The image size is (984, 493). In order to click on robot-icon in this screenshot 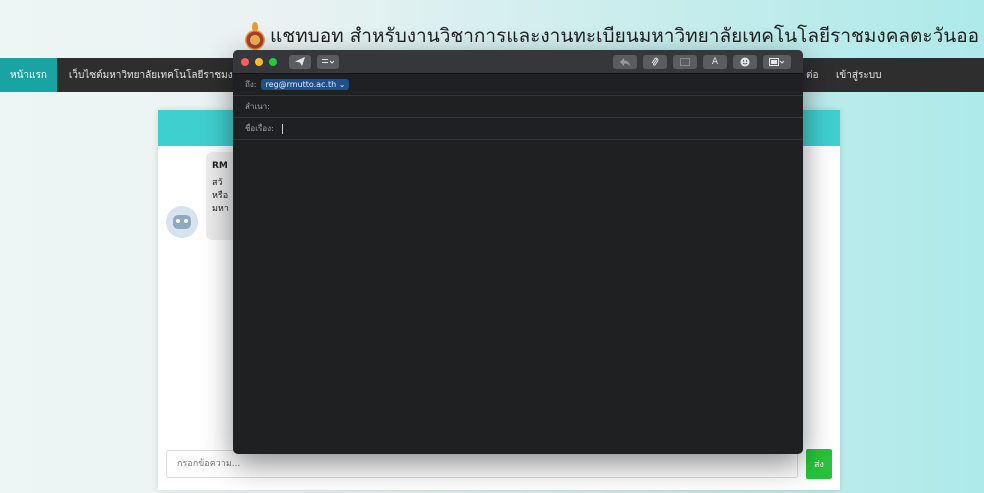, I will do `click(182, 222)`.